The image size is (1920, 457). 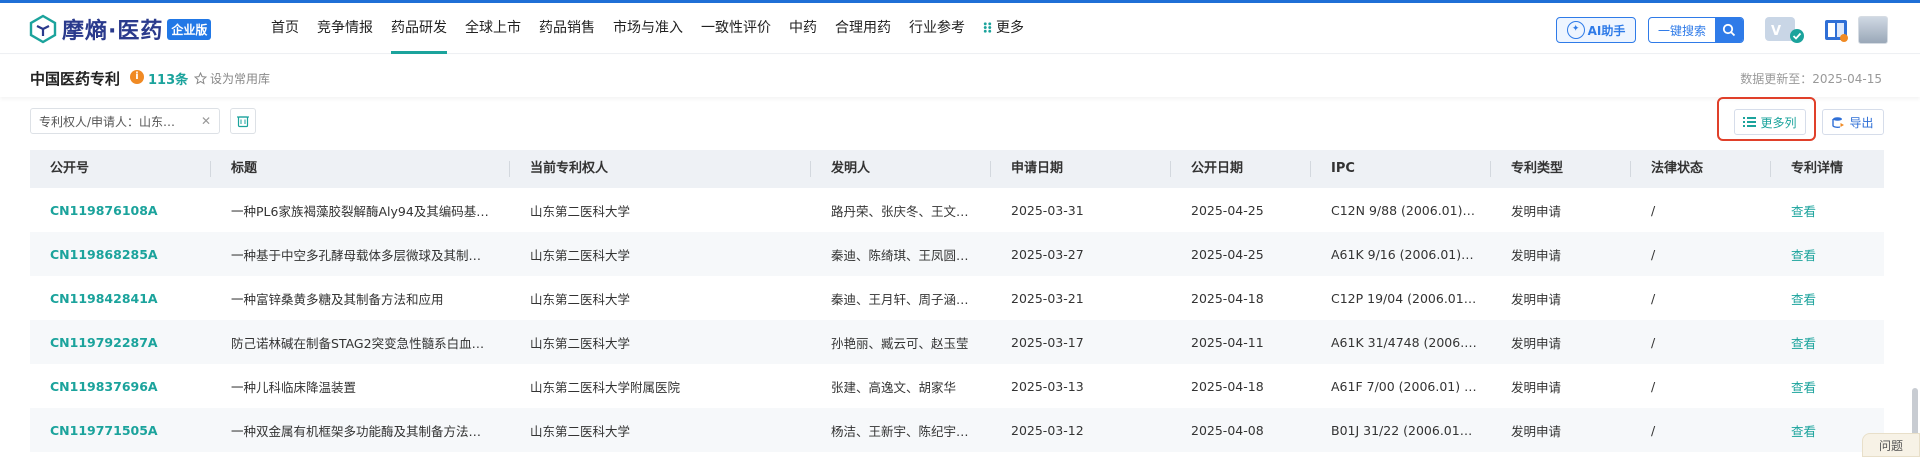 I want to click on nav-home: 首页, so click(x=285, y=28).